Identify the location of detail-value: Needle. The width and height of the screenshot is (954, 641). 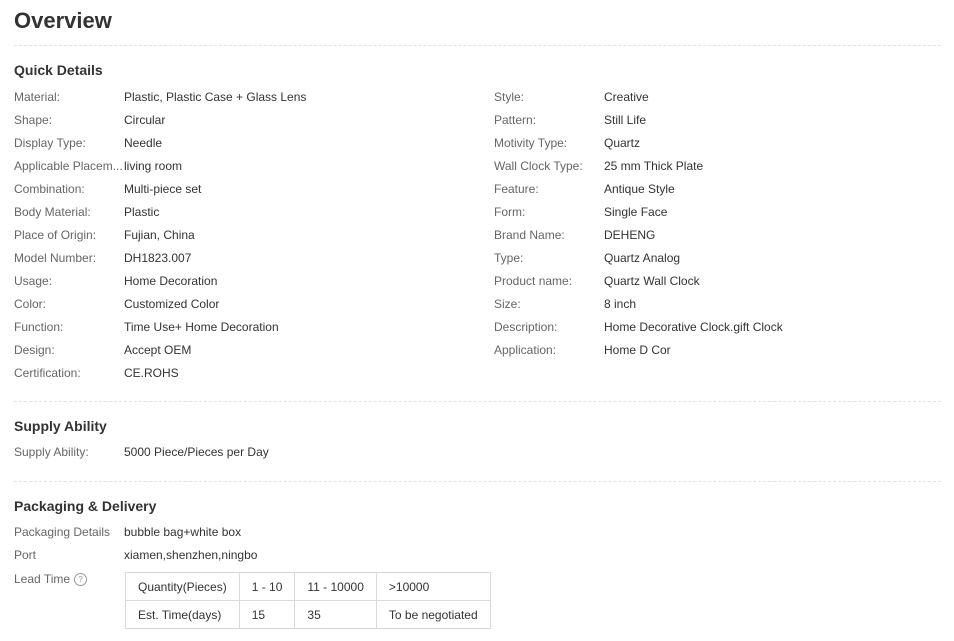
(143, 143).